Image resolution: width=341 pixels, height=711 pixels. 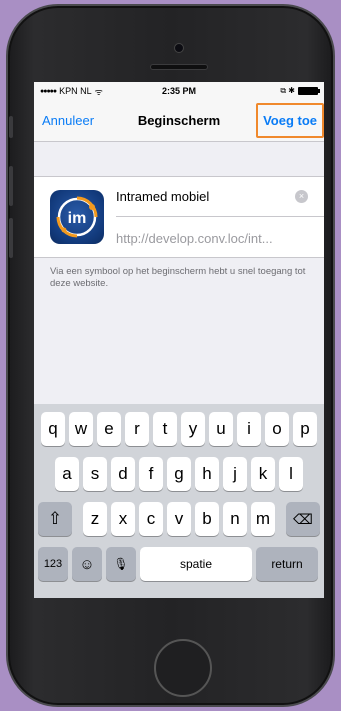 I want to click on key-q: q, so click(x=53, y=429).